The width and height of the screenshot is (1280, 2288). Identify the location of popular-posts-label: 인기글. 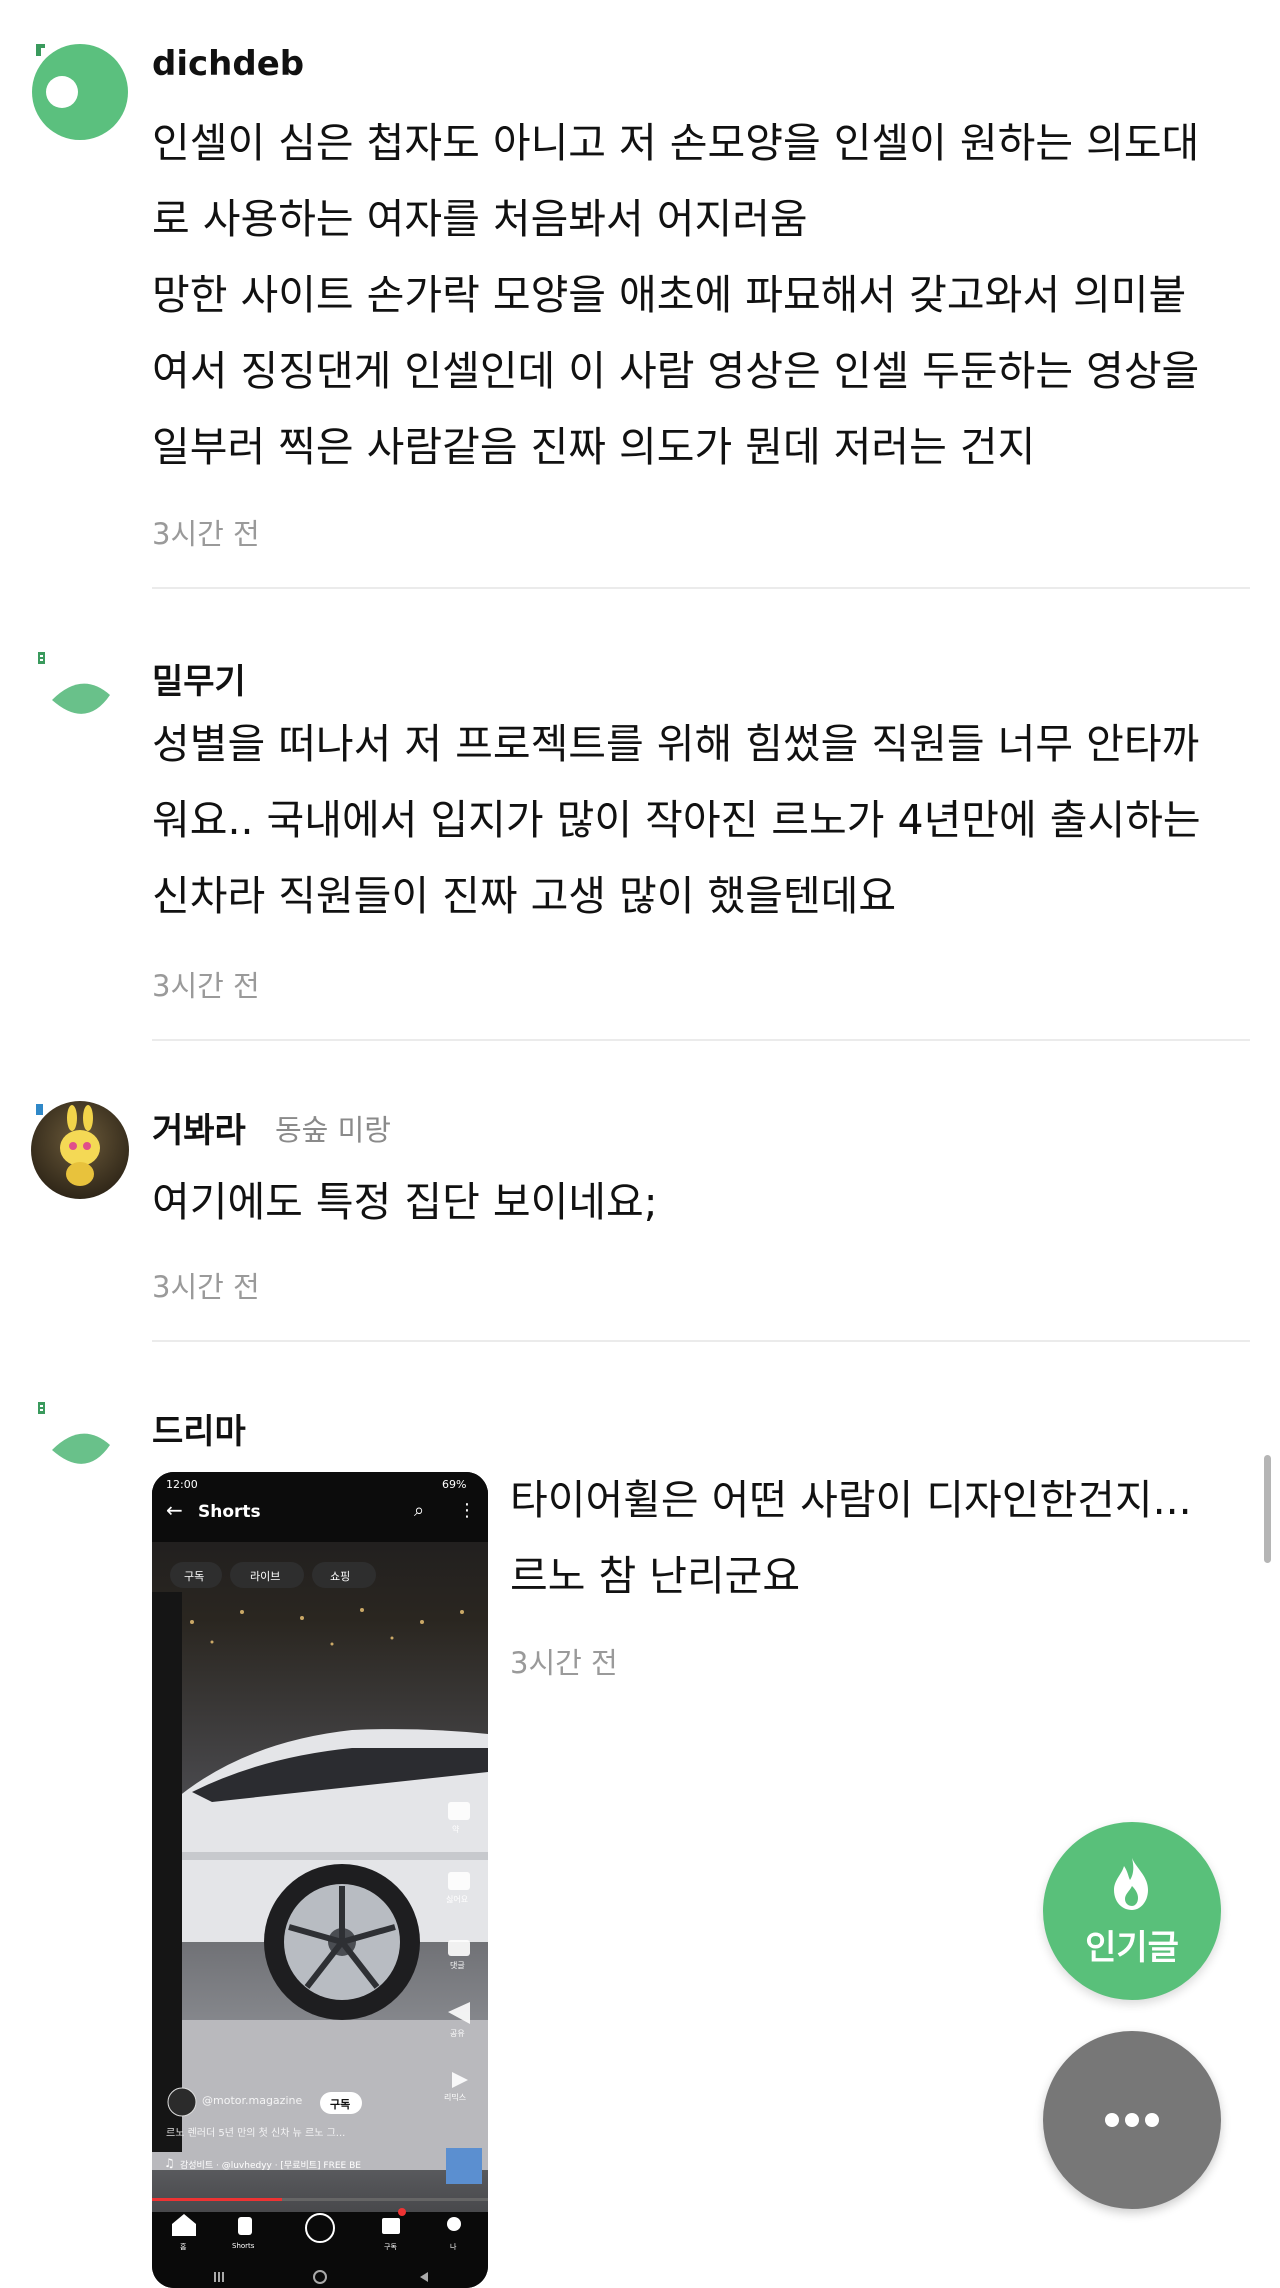
(1132, 1948).